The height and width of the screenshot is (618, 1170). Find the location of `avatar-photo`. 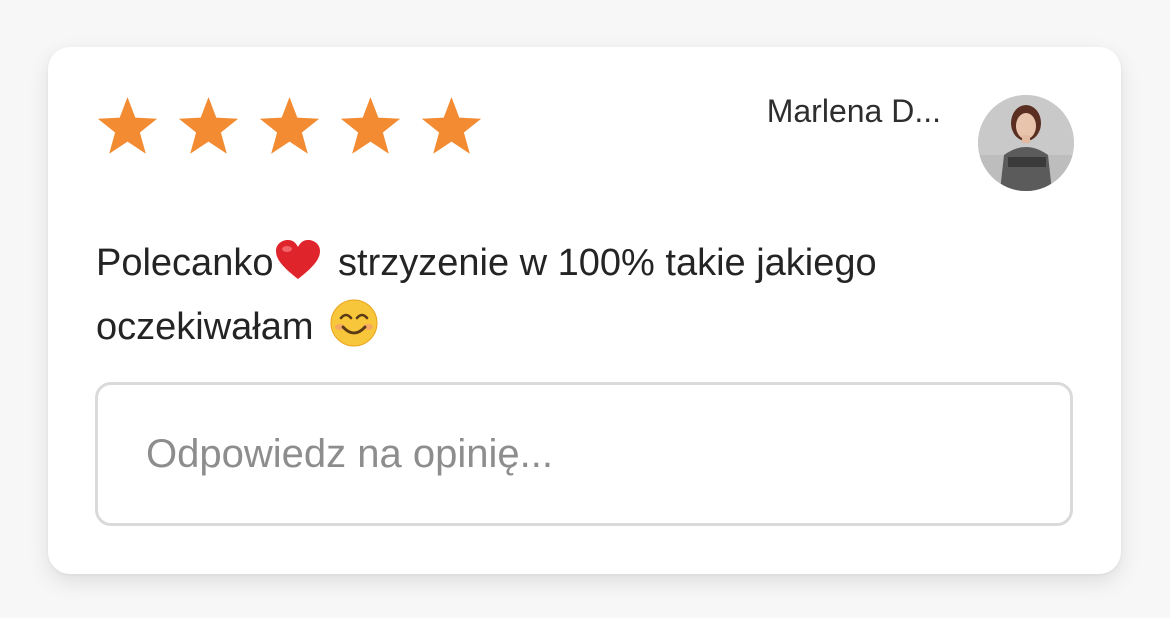

avatar-photo is located at coordinates (1026, 143).